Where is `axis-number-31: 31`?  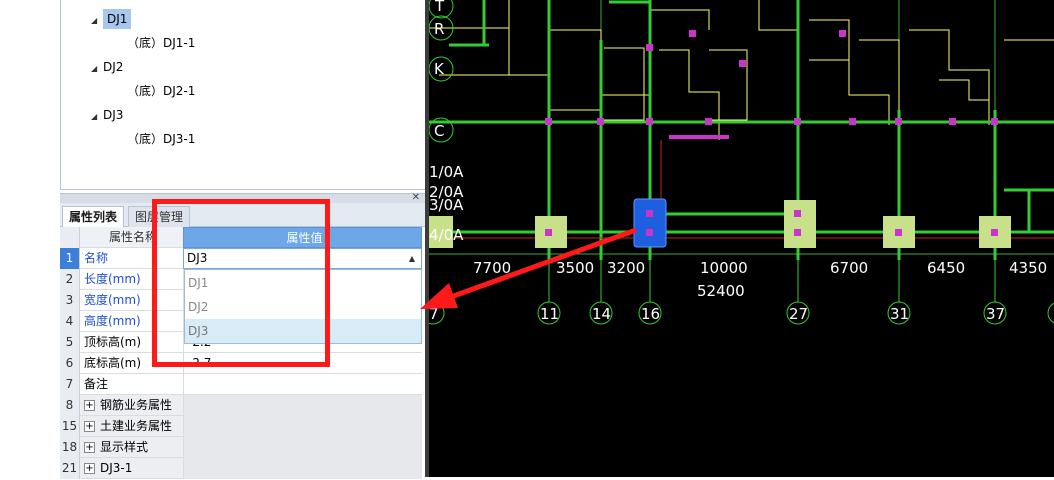 axis-number-31: 31 is located at coordinates (899, 314).